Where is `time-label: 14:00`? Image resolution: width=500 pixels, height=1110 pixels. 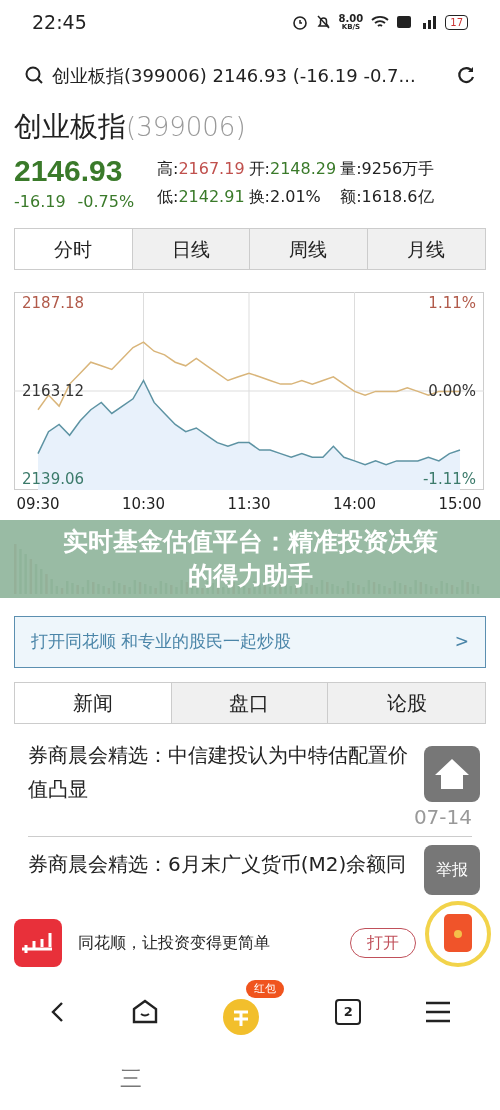
time-label: 14:00 is located at coordinates (354, 504).